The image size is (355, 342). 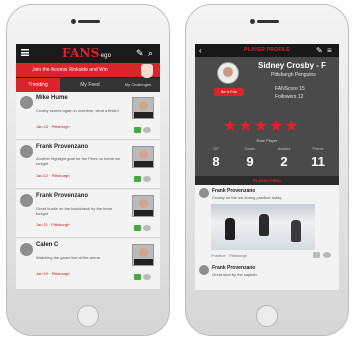 I want to click on followers: Followers 12, so click(x=289, y=97).